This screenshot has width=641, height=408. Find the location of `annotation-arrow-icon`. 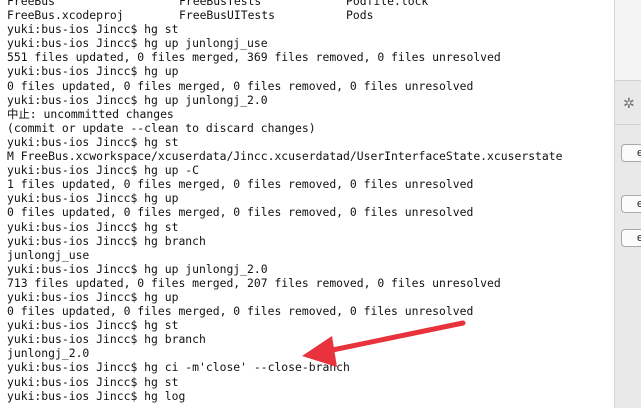

annotation-arrow-icon is located at coordinates (384, 343).